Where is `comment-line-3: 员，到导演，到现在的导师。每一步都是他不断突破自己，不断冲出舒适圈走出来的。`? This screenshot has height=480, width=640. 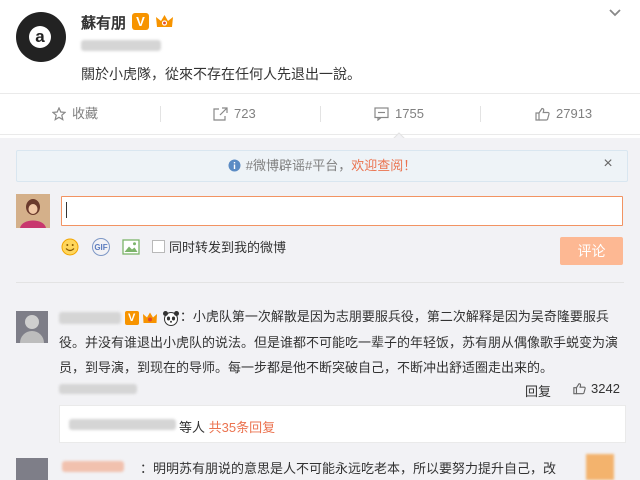
comment-line-3: 员，到导演，到现在的导师。每一步都是他不断突破自己，不断冲出舒适圈走出来的。 is located at coordinates (306, 367).